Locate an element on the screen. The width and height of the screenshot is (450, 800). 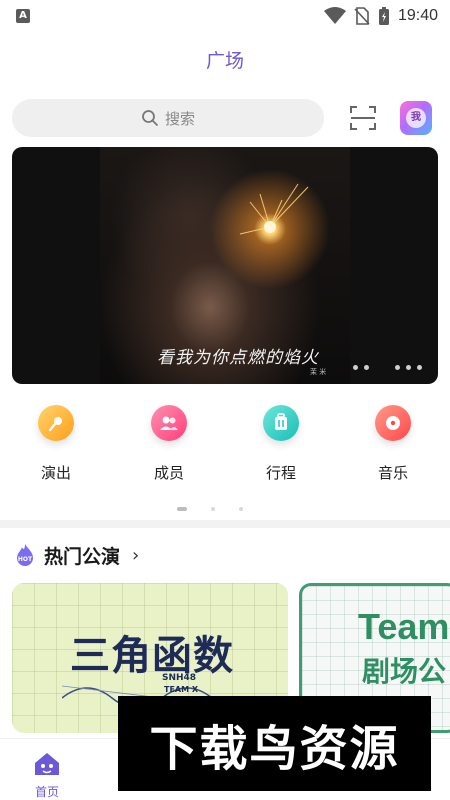
scan-icon is located at coordinates (363, 118).